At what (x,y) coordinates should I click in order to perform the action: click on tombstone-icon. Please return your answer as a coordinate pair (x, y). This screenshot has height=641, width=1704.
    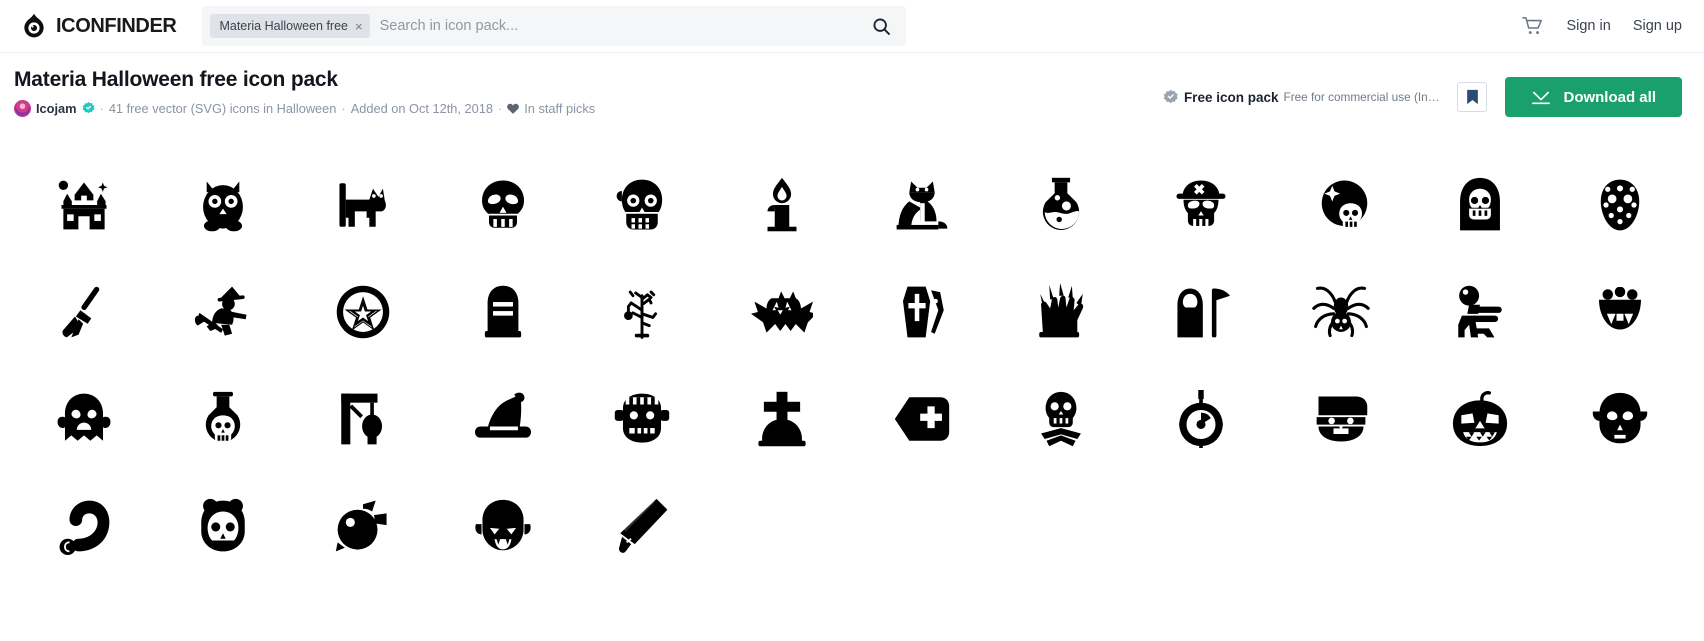
    Looking at the image, I should click on (502, 311).